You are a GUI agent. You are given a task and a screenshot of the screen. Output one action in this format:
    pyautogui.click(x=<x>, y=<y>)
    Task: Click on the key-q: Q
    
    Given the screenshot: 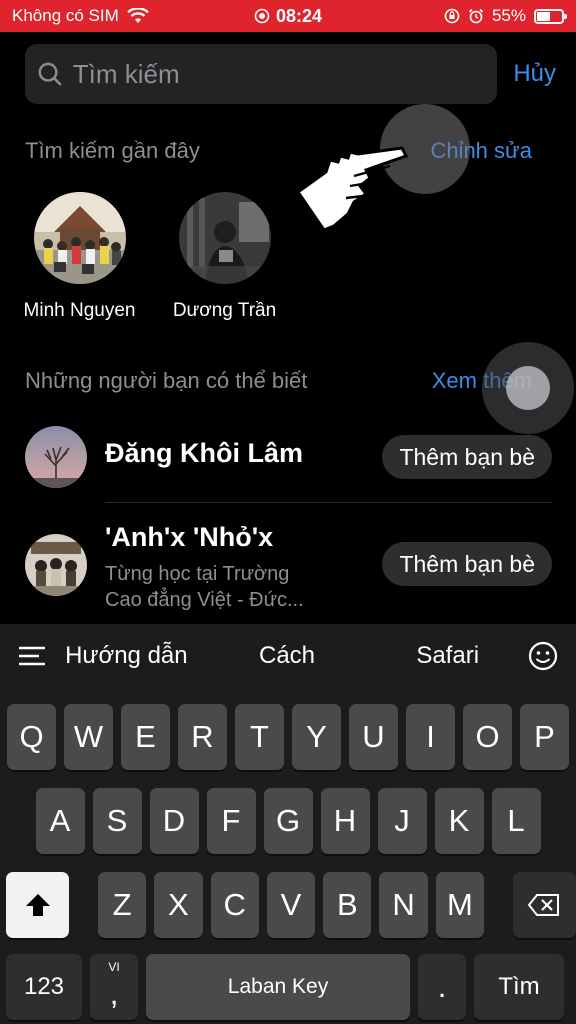 What is the action you would take?
    pyautogui.click(x=31, y=737)
    